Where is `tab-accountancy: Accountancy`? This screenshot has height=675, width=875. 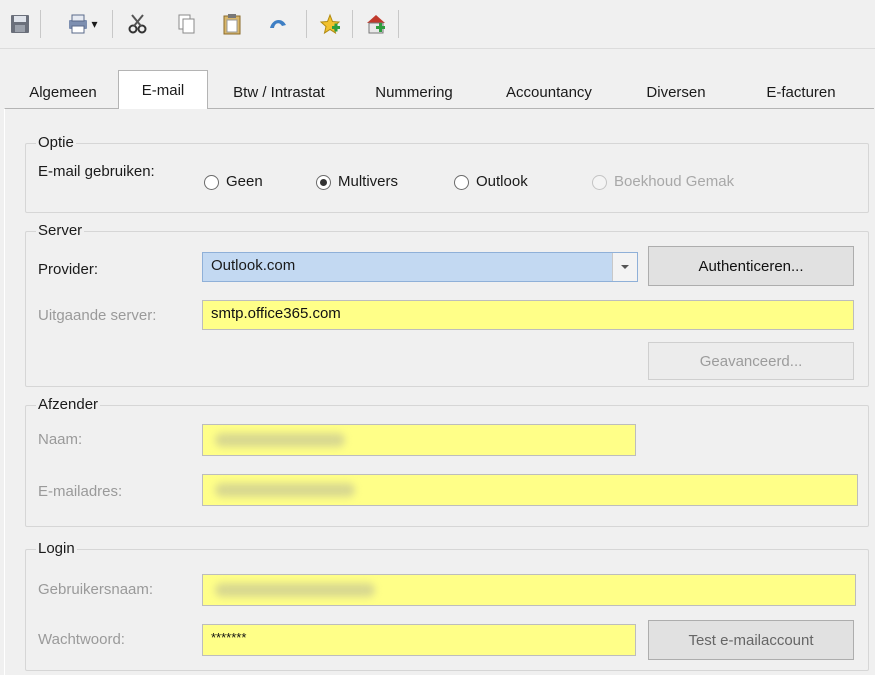 tab-accountancy: Accountancy is located at coordinates (549, 92).